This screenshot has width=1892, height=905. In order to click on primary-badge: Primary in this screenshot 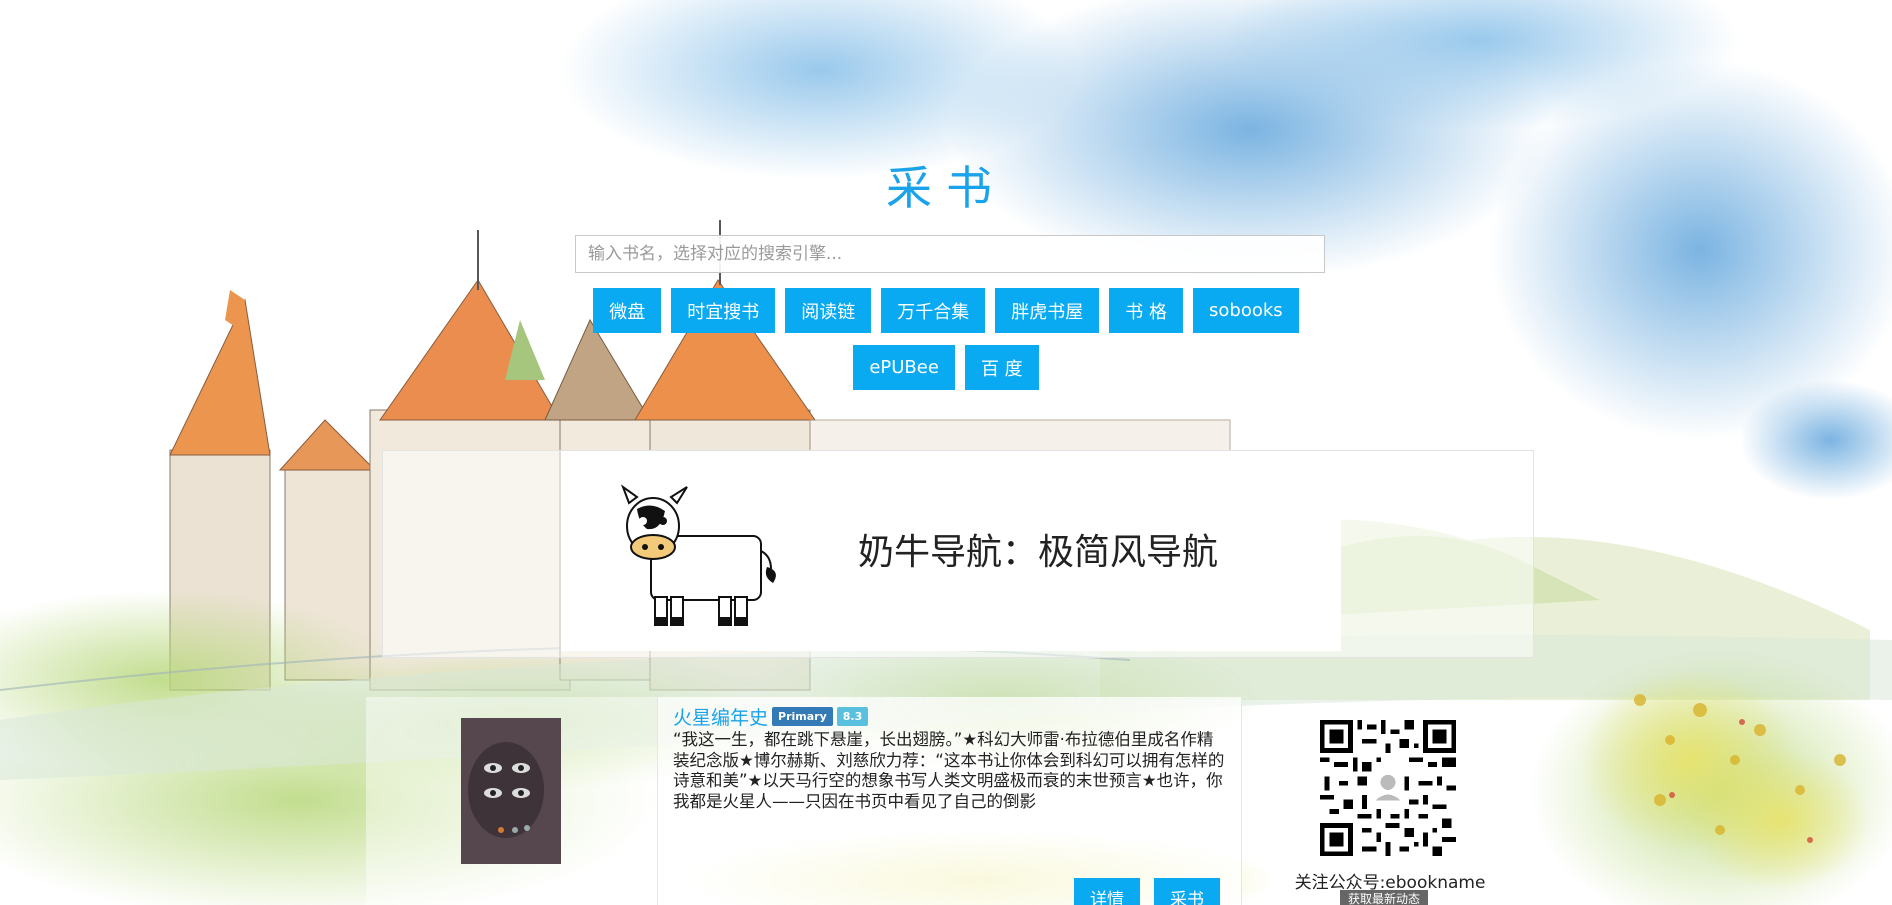, I will do `click(802, 716)`.